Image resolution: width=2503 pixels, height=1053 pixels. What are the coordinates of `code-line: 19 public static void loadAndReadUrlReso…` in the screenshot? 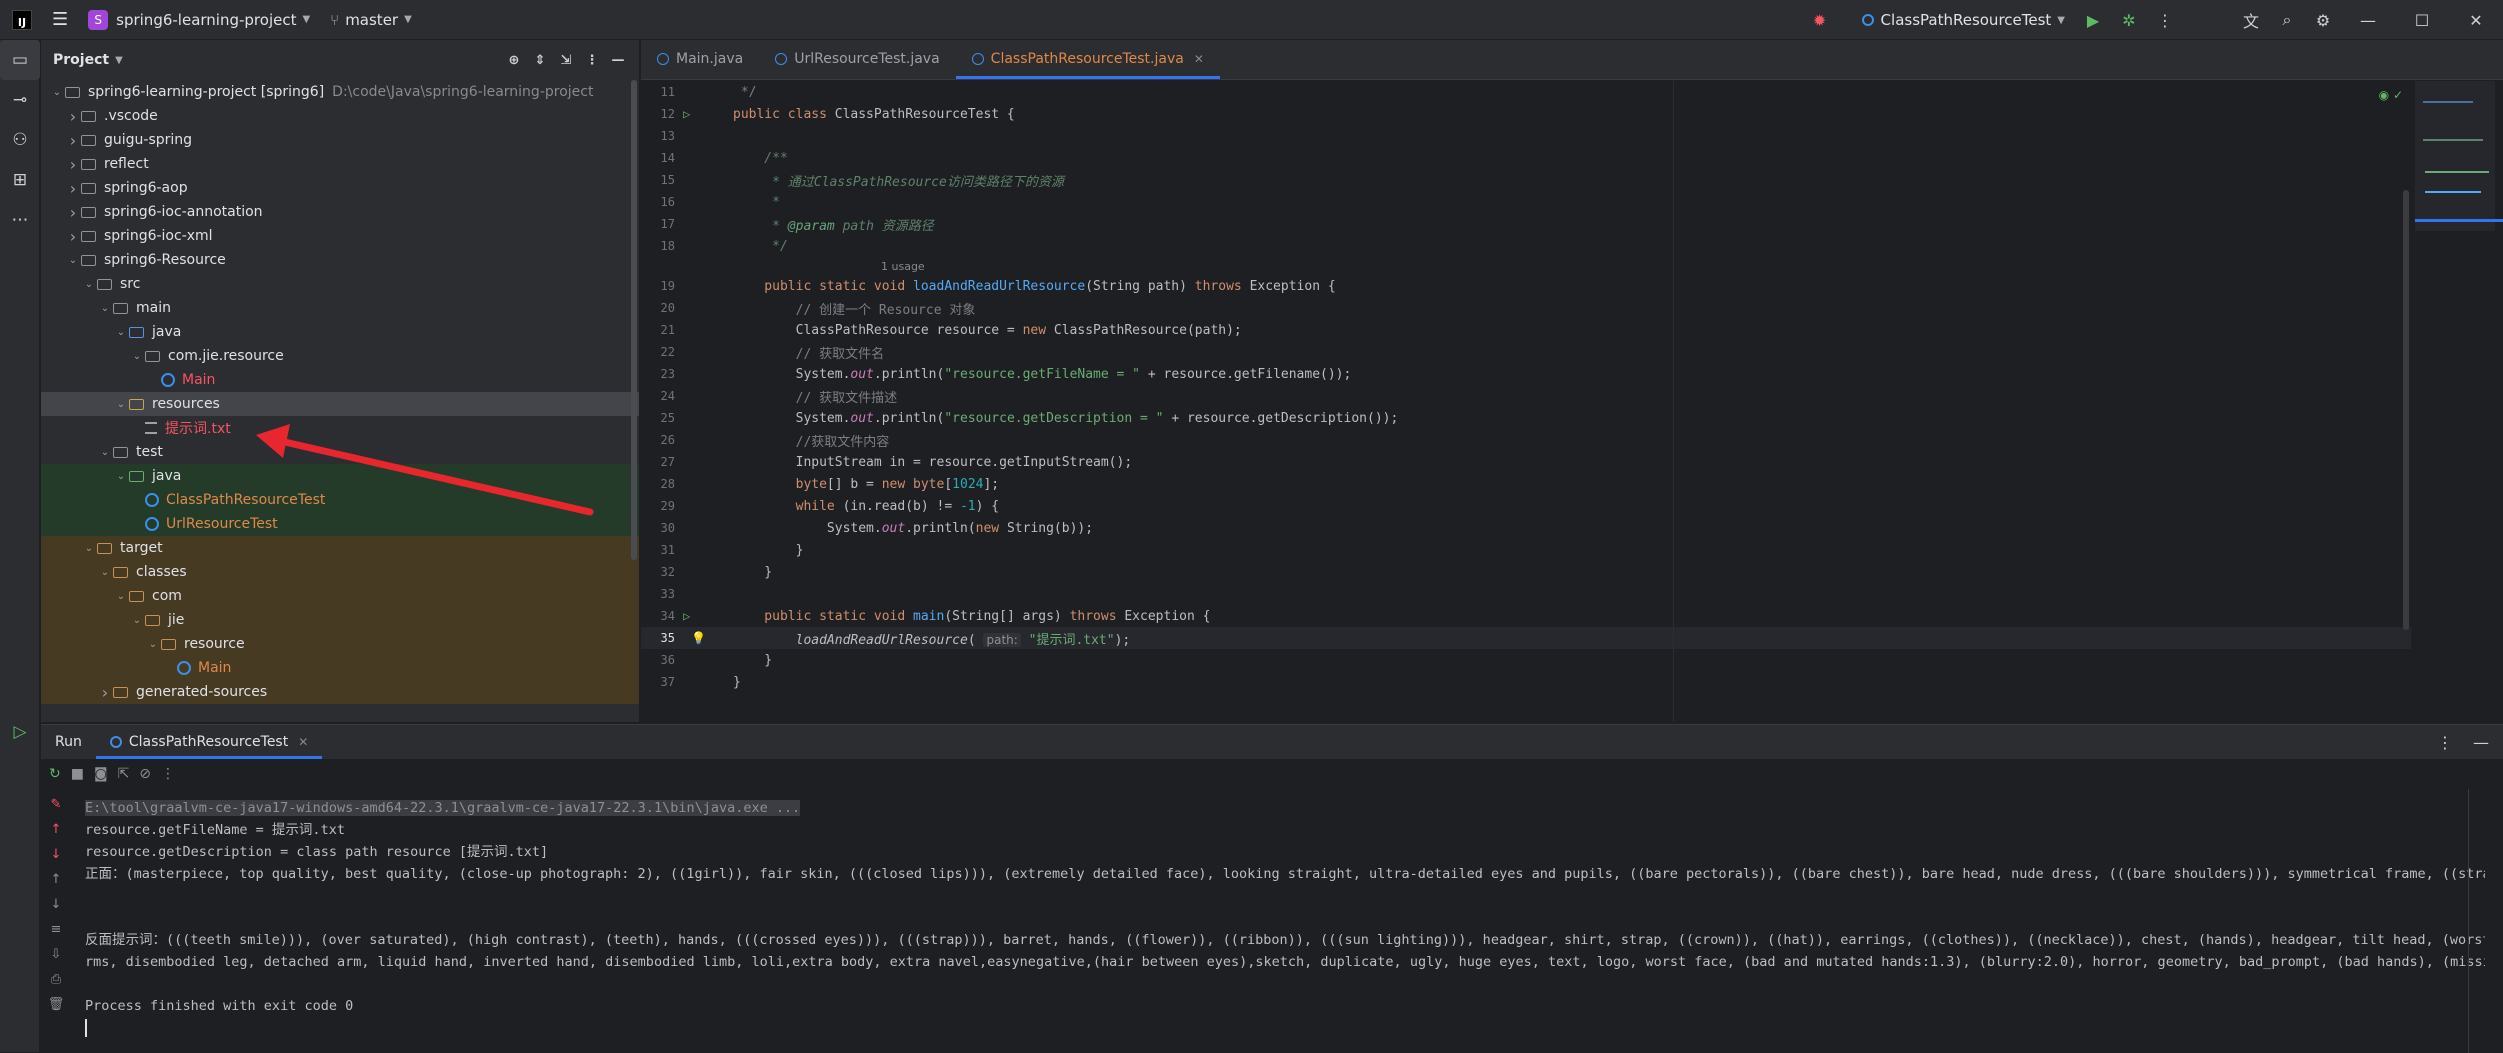 It's located at (1572, 286).